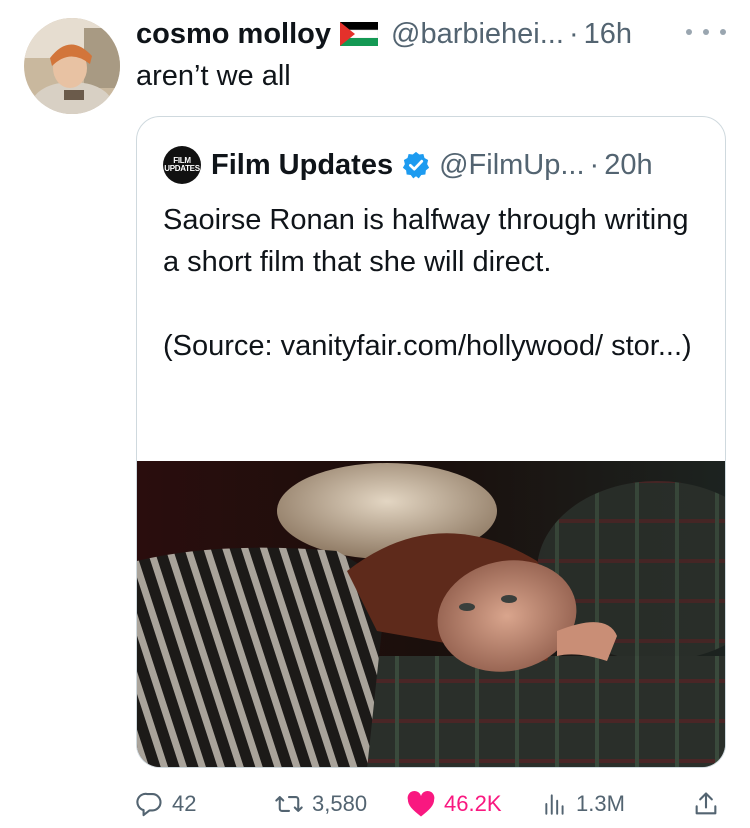 Image resolution: width=750 pixels, height=828 pixels. What do you see at coordinates (421, 804) in the screenshot?
I see `heart-icon` at bounding box center [421, 804].